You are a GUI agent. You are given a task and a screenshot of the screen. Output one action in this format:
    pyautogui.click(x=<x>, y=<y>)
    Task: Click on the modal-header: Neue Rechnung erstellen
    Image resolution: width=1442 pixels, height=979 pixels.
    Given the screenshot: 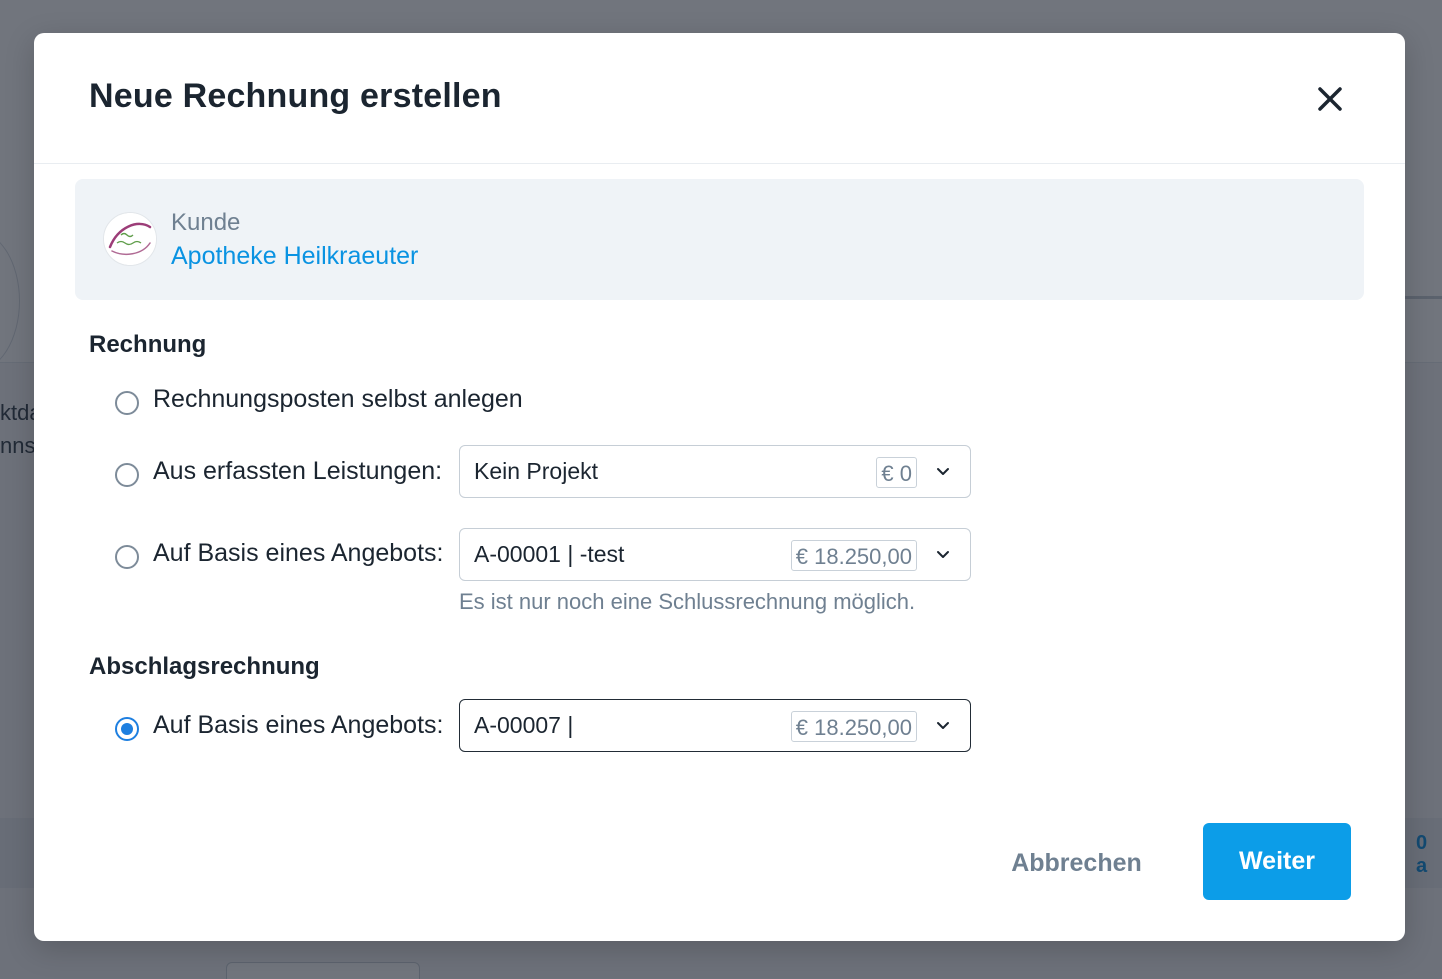 What is the action you would take?
    pyautogui.click(x=719, y=98)
    